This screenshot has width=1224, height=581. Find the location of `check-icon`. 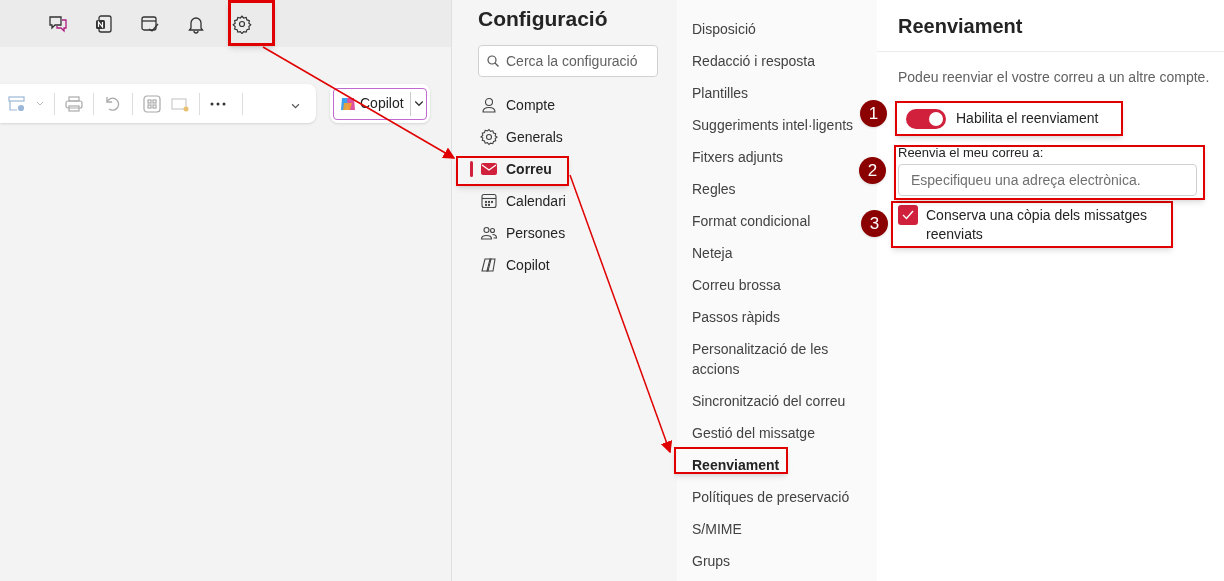

check-icon is located at coordinates (908, 215).